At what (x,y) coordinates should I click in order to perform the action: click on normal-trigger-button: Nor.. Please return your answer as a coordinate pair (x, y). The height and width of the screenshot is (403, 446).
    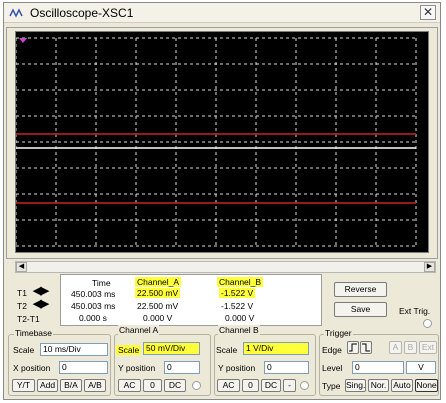
    Looking at the image, I should click on (378, 385).